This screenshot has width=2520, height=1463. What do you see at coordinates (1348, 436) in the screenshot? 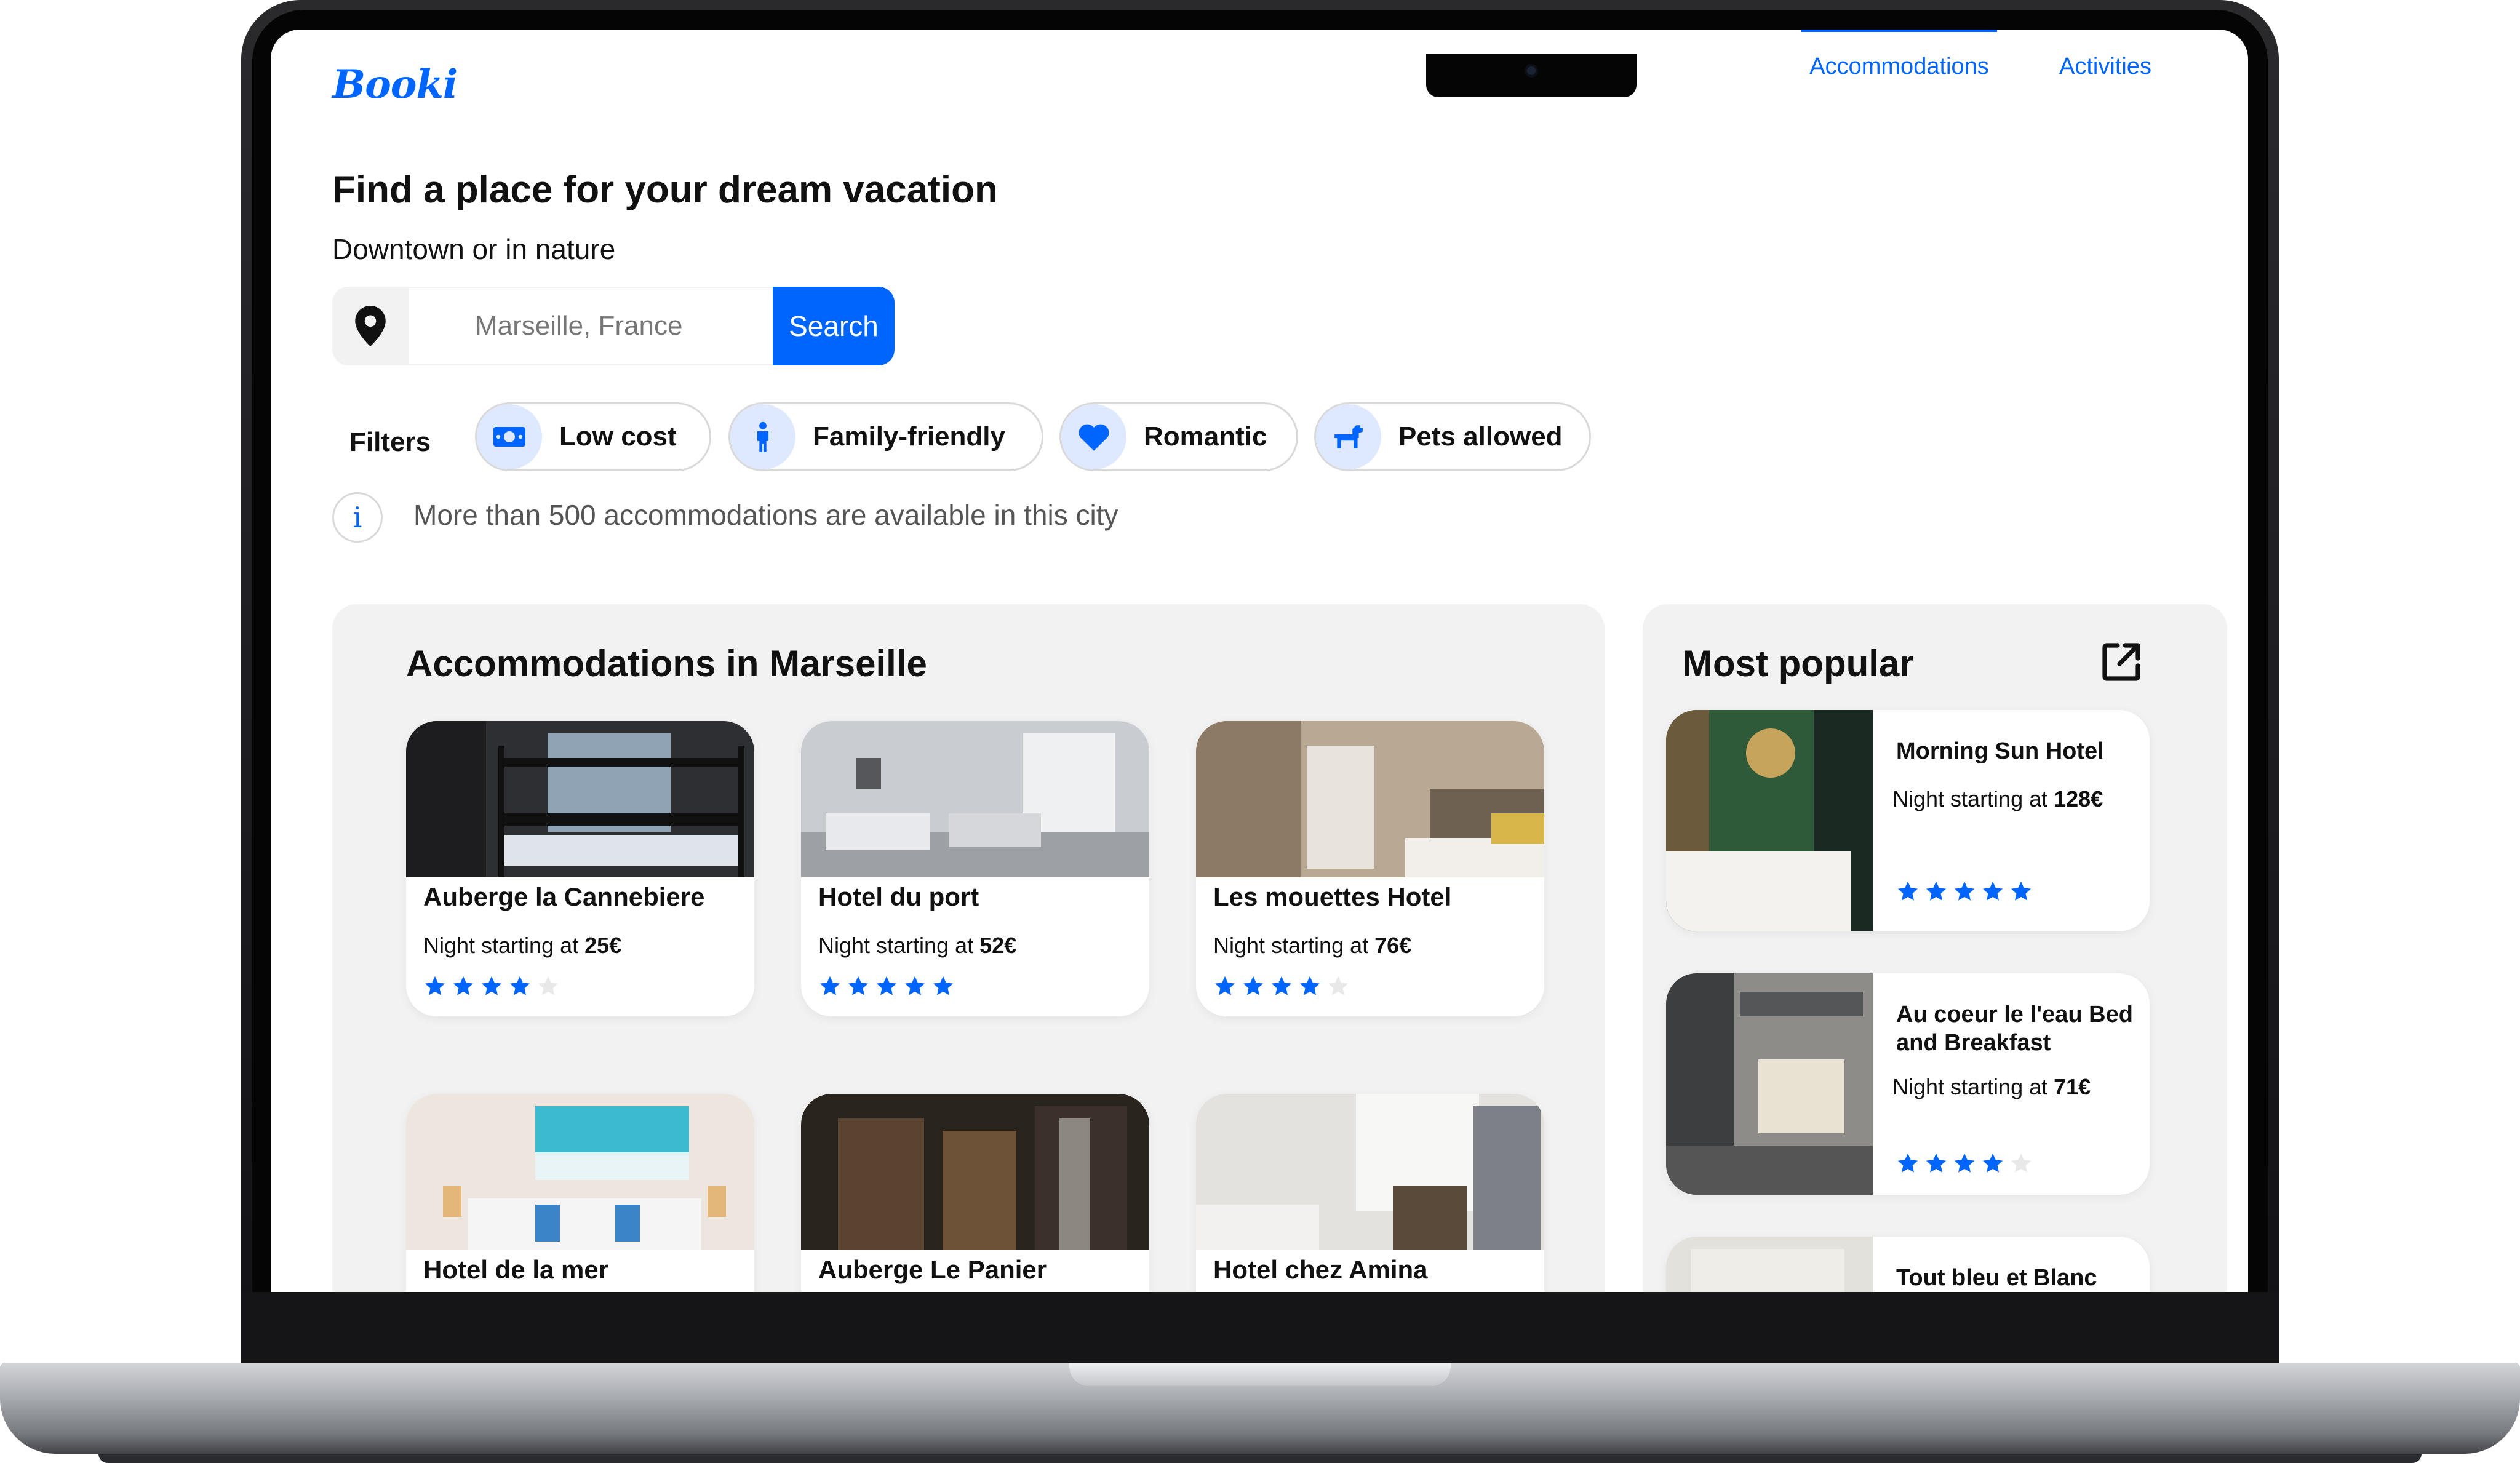
I see `dog-icon` at bounding box center [1348, 436].